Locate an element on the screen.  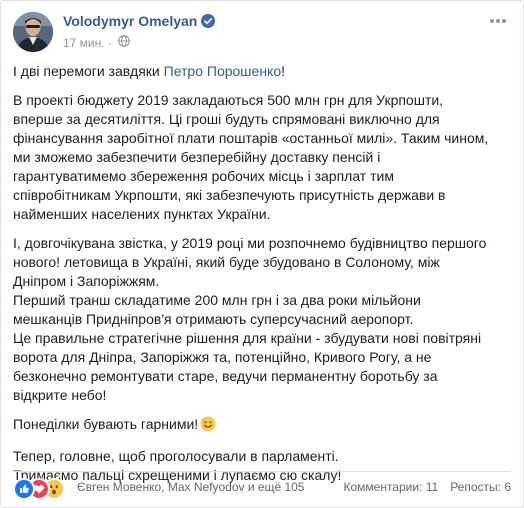
post-header: Volodymyr Omelyan 17 мин. · is located at coordinates (262, 32).